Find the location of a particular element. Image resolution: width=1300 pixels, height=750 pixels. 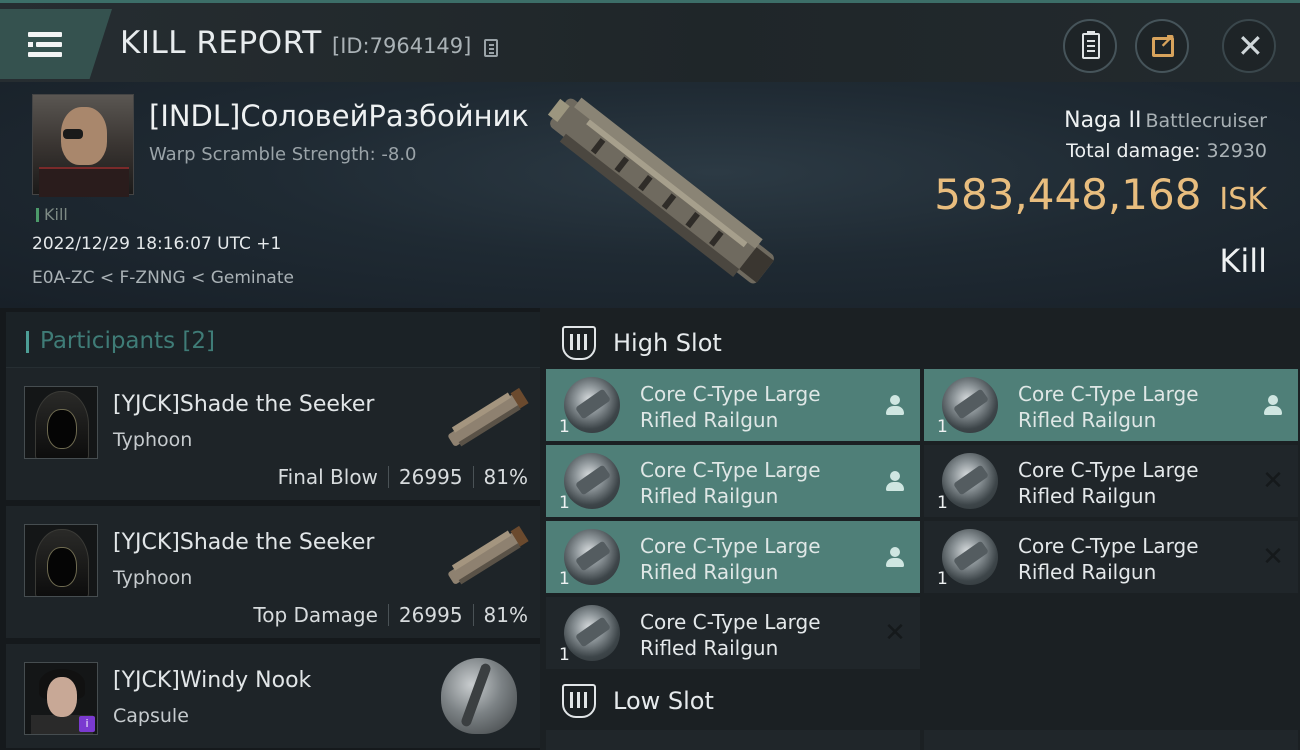

total-damage-value: 32930 is located at coordinates (1236, 151).